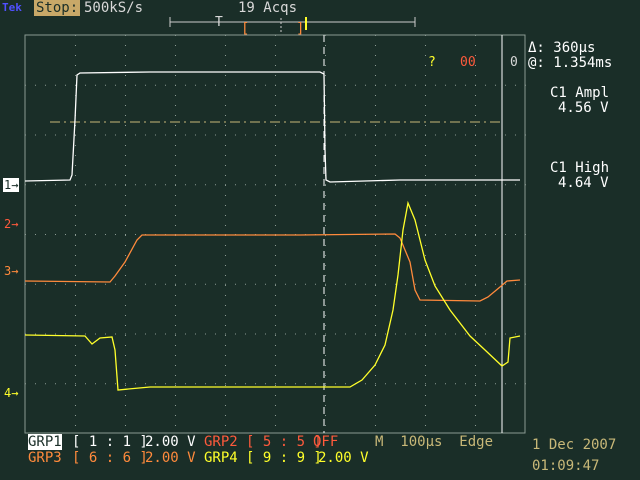 This screenshot has height=480, width=640. What do you see at coordinates (221, 442) in the screenshot?
I see `grp2-name: GRP2` at bounding box center [221, 442].